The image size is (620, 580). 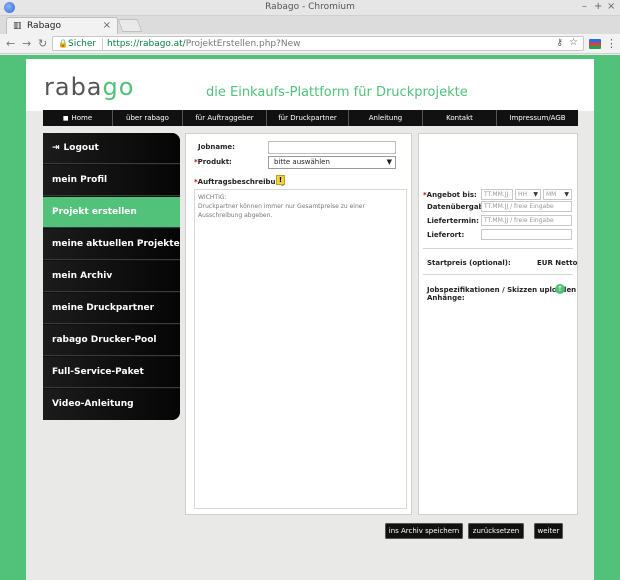 What do you see at coordinates (10, 43) in the screenshot?
I see `back-icon: ←` at bounding box center [10, 43].